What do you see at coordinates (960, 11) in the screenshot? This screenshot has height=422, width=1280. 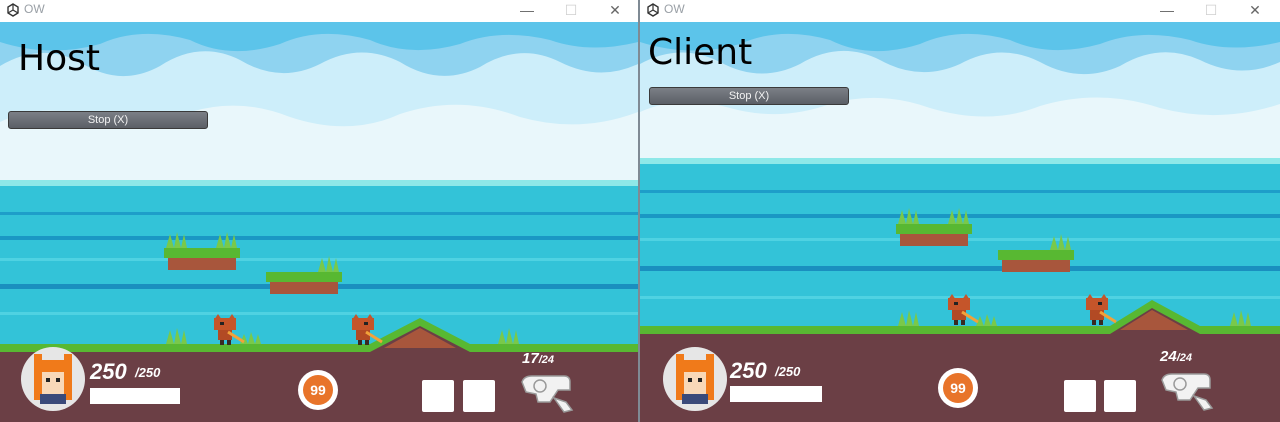 I see `client-titlebar: OW — ☐ ✕` at bounding box center [960, 11].